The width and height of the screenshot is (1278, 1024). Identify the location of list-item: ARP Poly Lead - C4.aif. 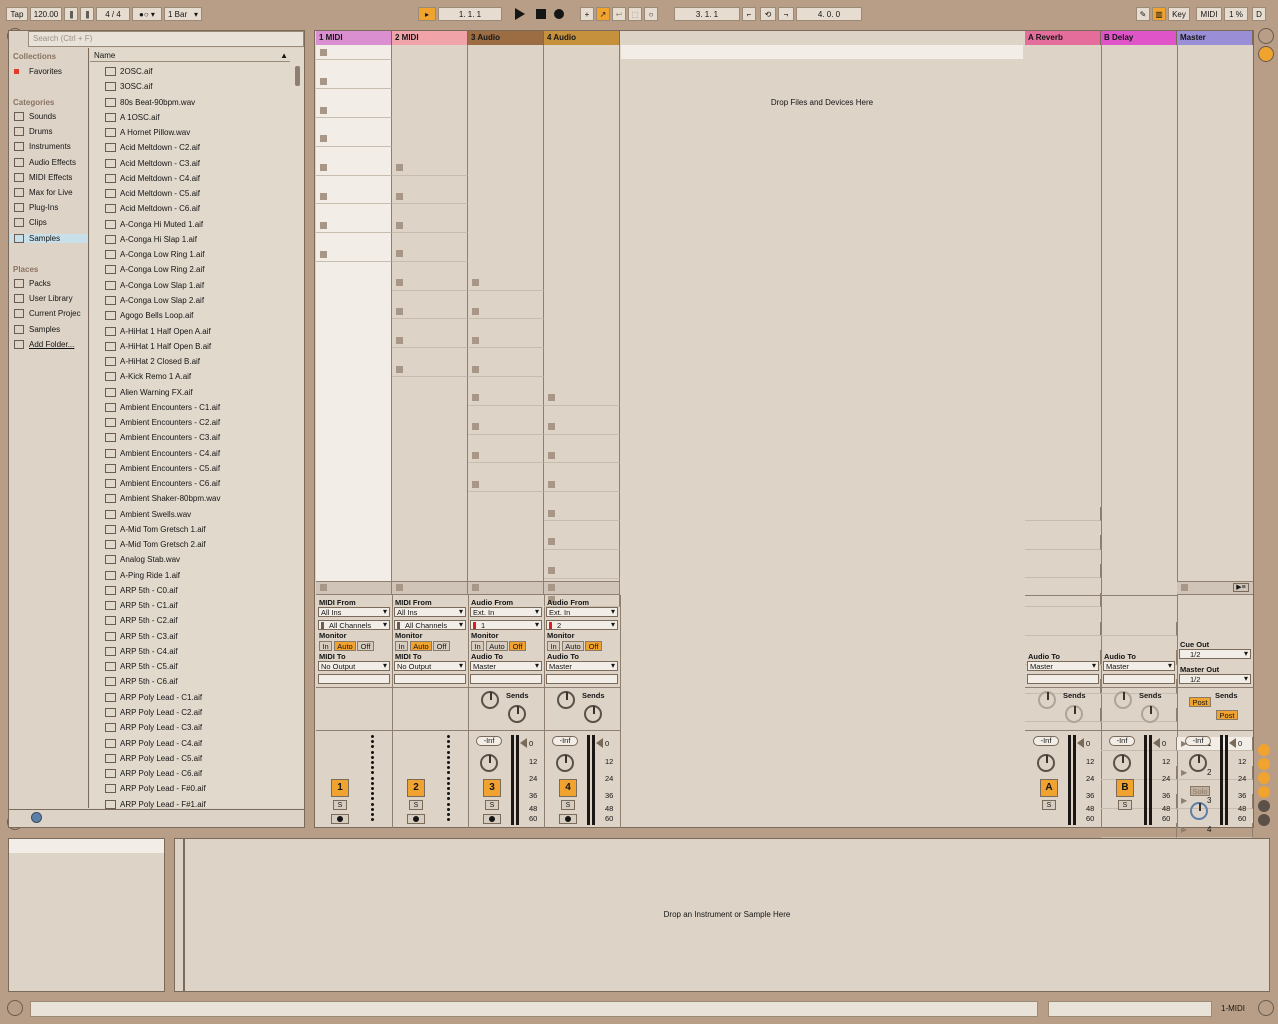
(153, 742).